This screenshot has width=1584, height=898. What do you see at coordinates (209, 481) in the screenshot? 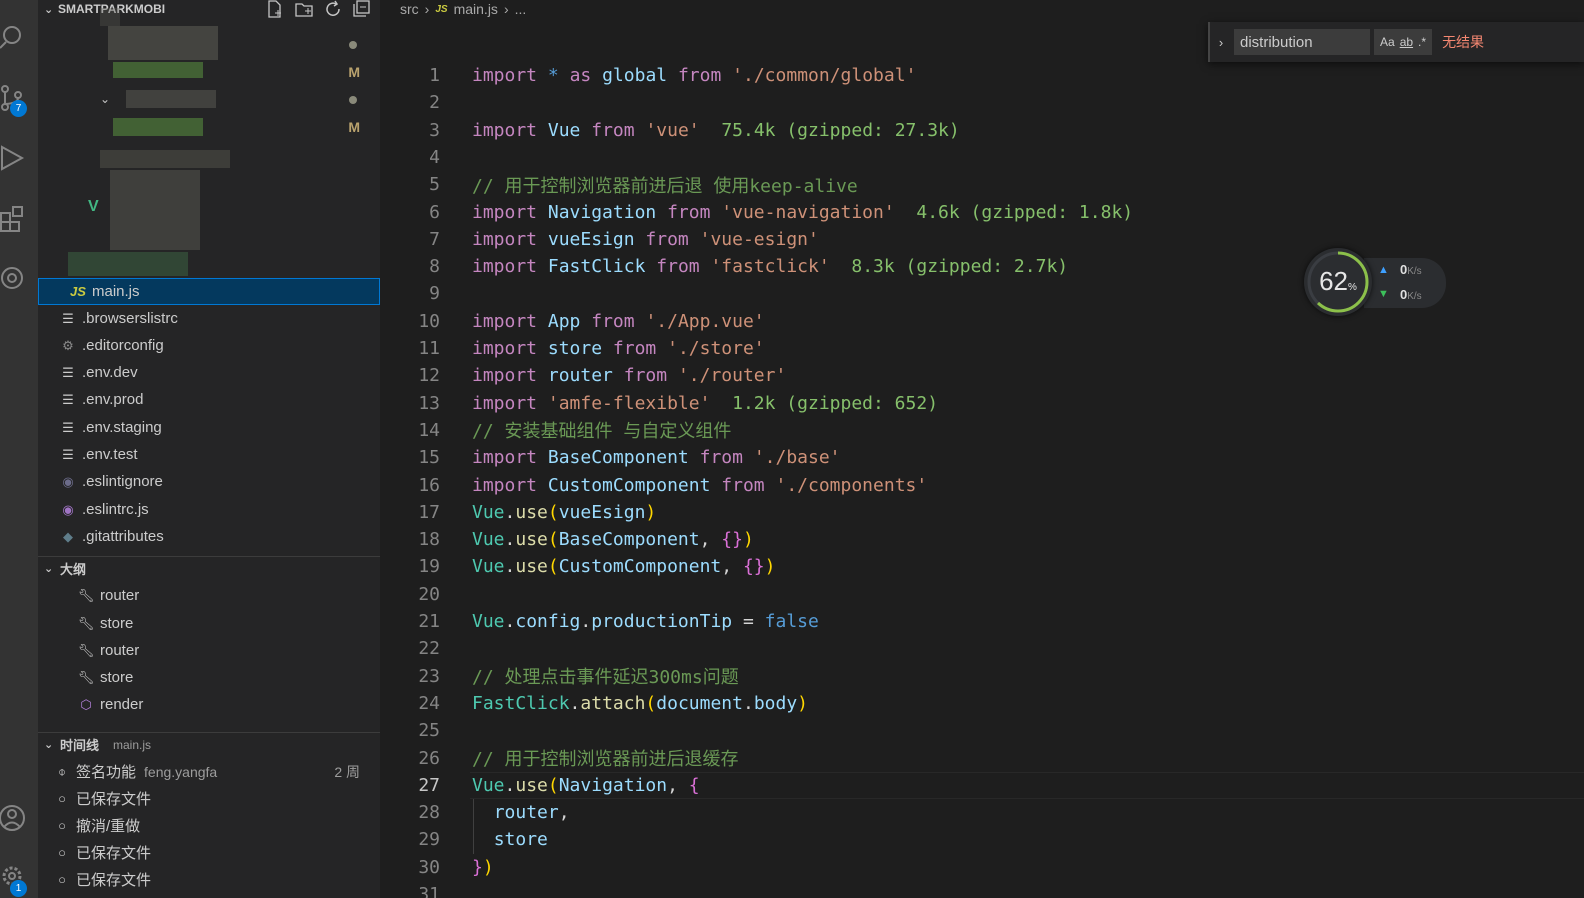
I see `file-item: ◉ .eslintignore` at bounding box center [209, 481].